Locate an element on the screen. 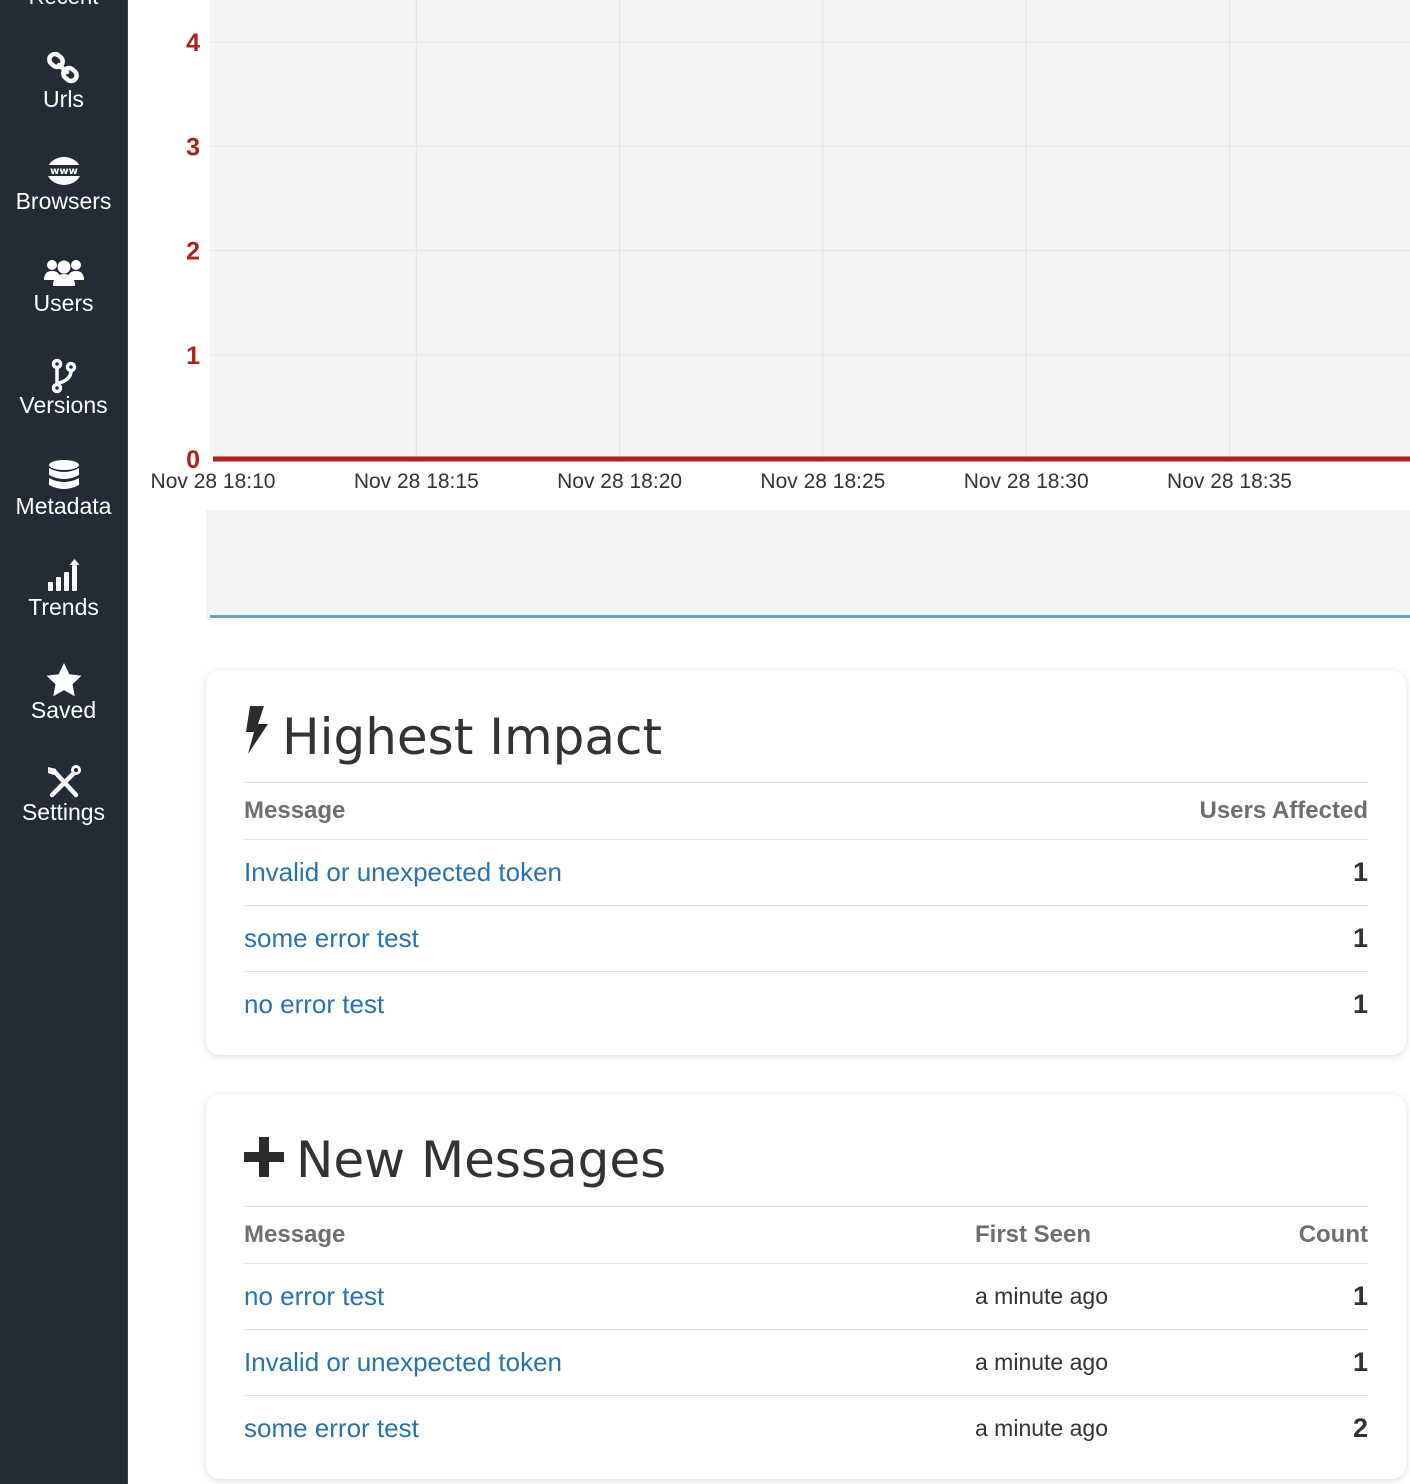  sidebar-item-recent: Recent is located at coordinates (63, 5).